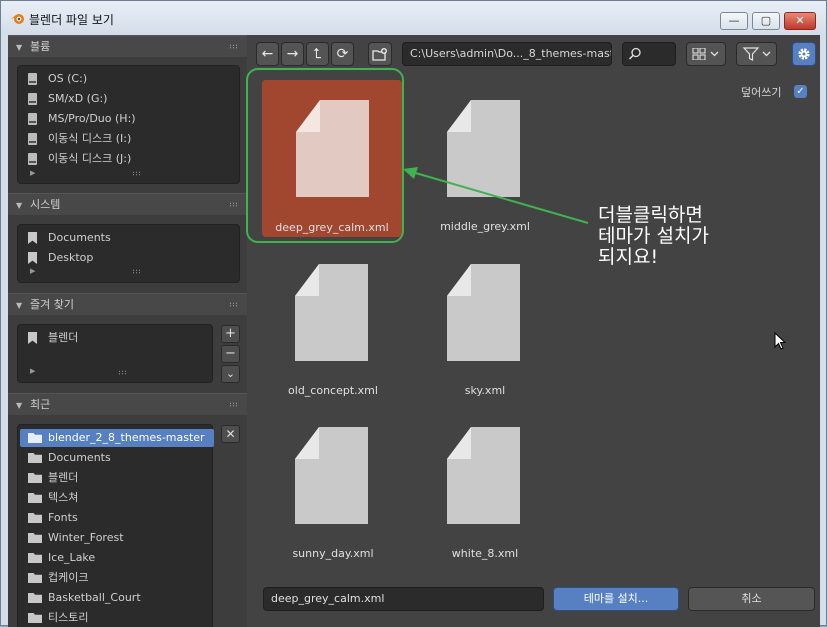 The height and width of the screenshot is (627, 827). What do you see at coordinates (403, 599) in the screenshot?
I see `filename-input: deep_grey_calm.xml` at bounding box center [403, 599].